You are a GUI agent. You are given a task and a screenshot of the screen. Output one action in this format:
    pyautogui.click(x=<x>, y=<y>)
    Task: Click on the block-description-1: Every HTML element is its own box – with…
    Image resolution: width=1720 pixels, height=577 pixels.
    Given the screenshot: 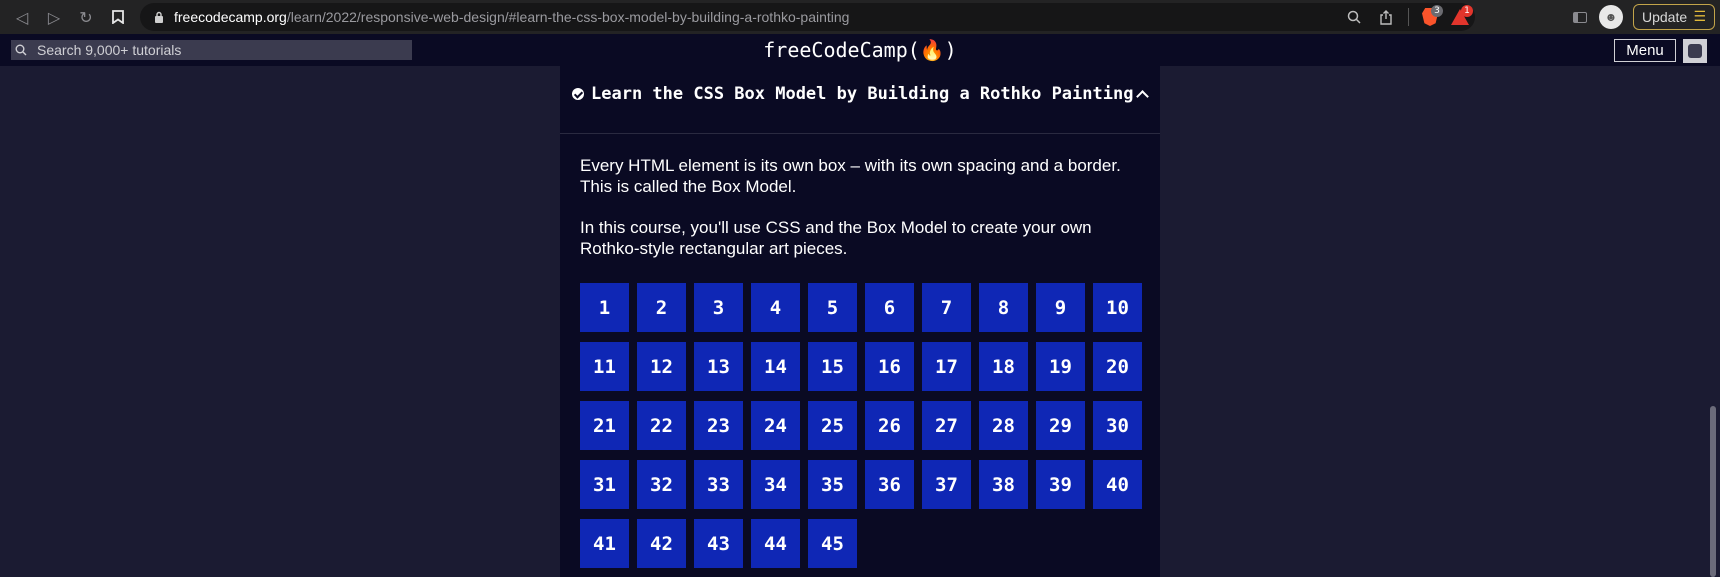 What is the action you would take?
    pyautogui.click(x=850, y=176)
    